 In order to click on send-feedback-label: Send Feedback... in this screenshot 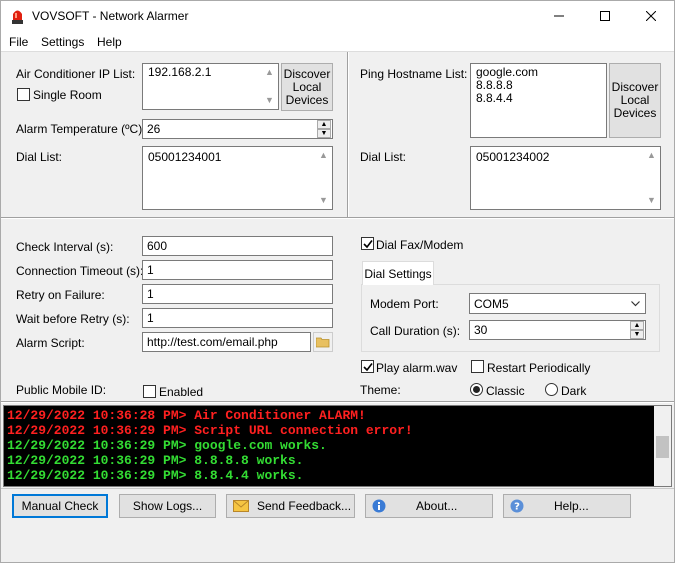, I will do `click(304, 505)`.